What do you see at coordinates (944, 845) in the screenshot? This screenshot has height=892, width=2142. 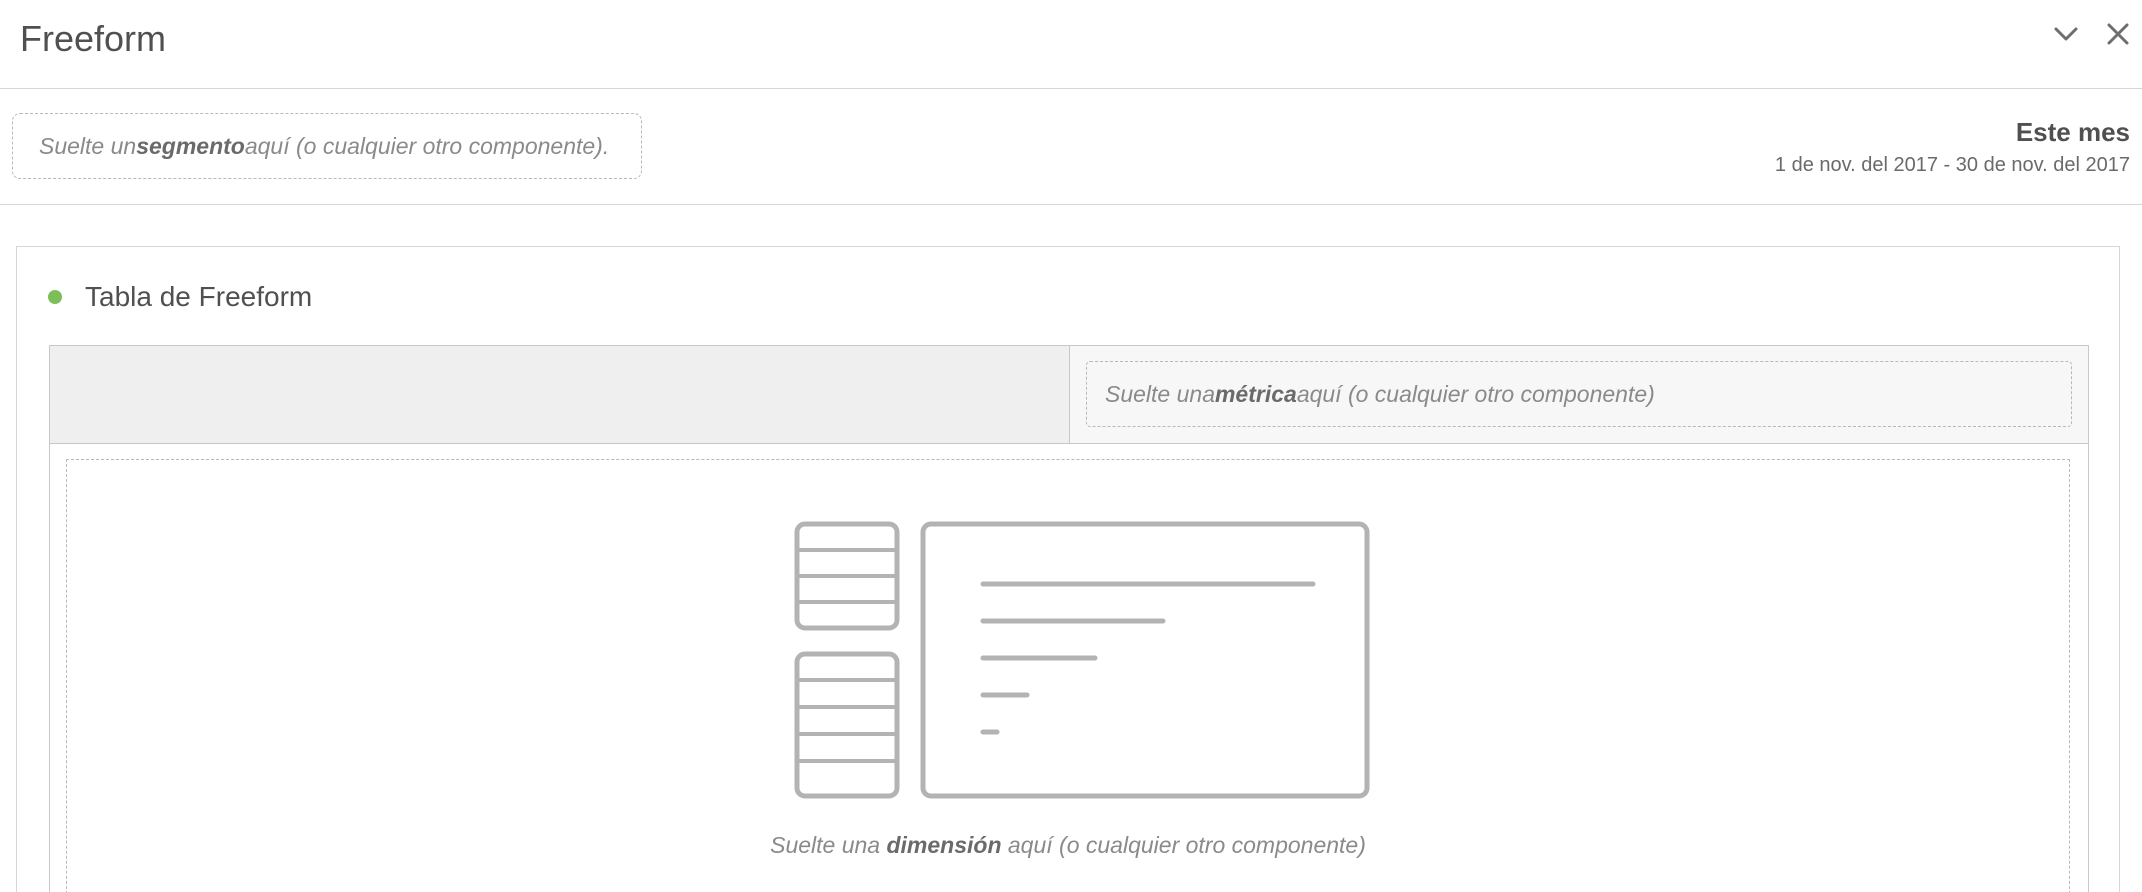 I see `dimension-drop-keyword: dimensión` at bounding box center [944, 845].